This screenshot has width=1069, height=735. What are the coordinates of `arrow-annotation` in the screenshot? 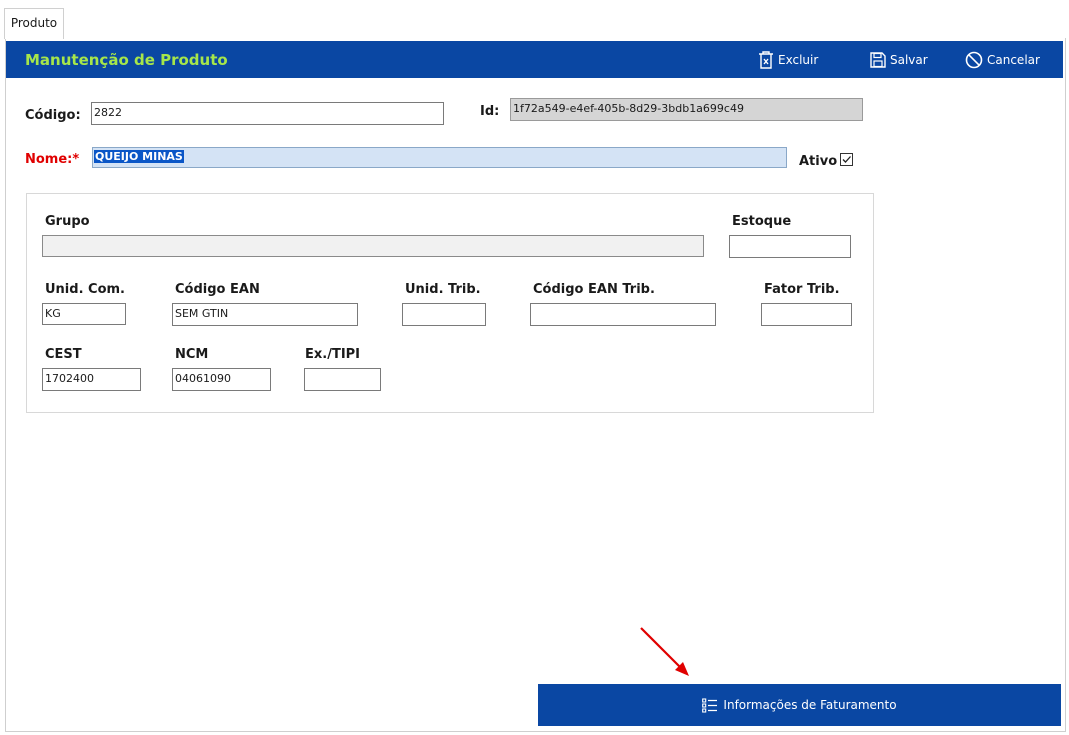 It's located at (664, 651).